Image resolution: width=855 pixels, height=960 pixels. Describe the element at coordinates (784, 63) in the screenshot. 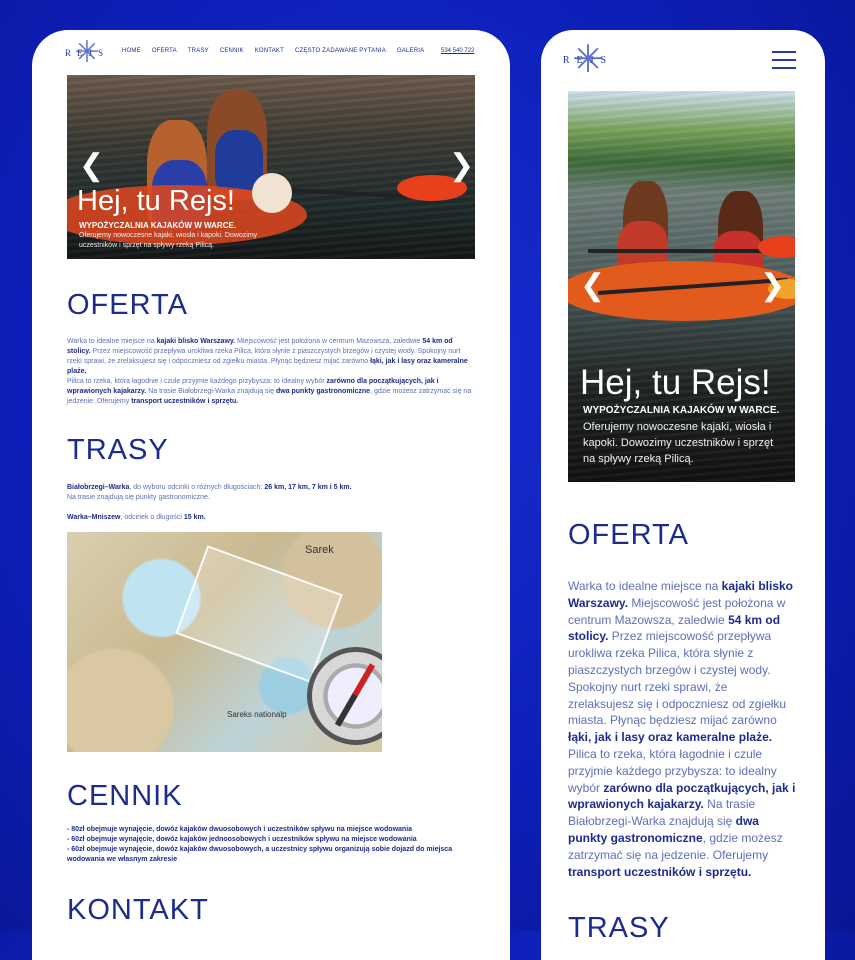

I see `hamburger-menu-icon` at that location.